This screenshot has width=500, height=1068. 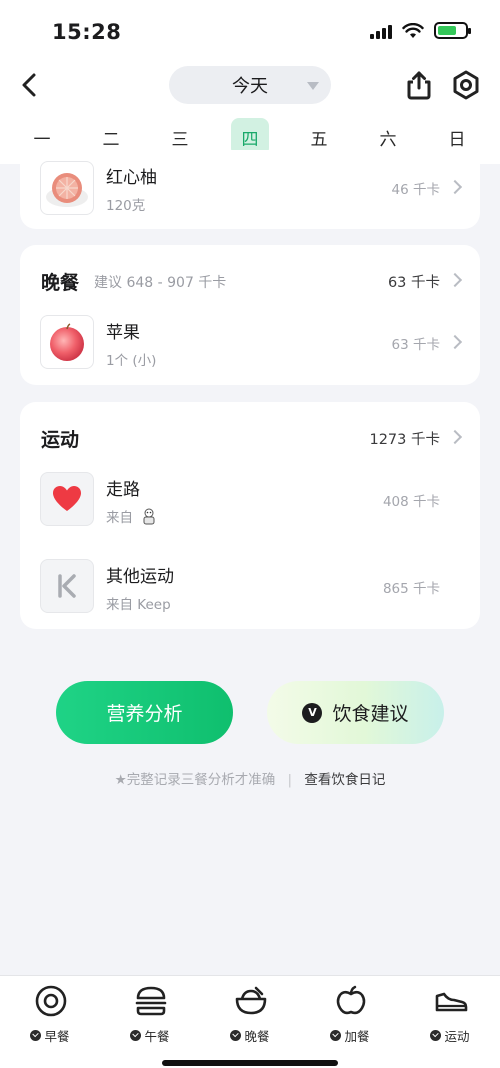 I want to click on exercise-total-kcal: 1273 千卡, so click(x=404, y=438).